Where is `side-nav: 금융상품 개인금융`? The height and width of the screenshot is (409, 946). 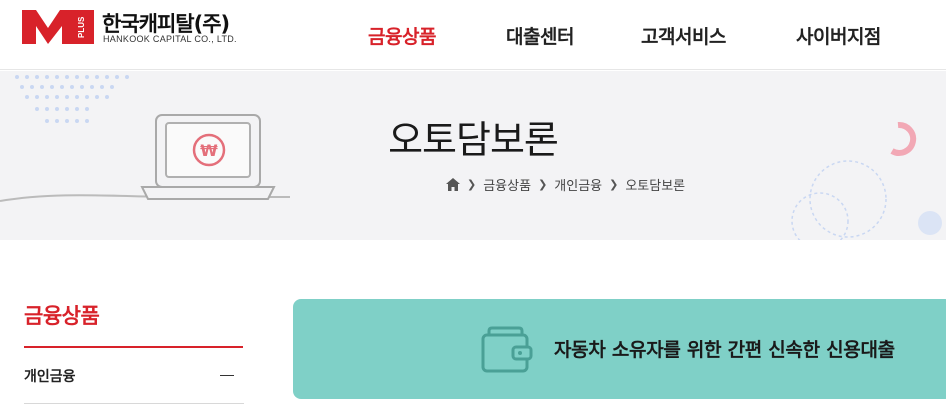 side-nav: 금융상품 개인금융 is located at coordinates (134, 352).